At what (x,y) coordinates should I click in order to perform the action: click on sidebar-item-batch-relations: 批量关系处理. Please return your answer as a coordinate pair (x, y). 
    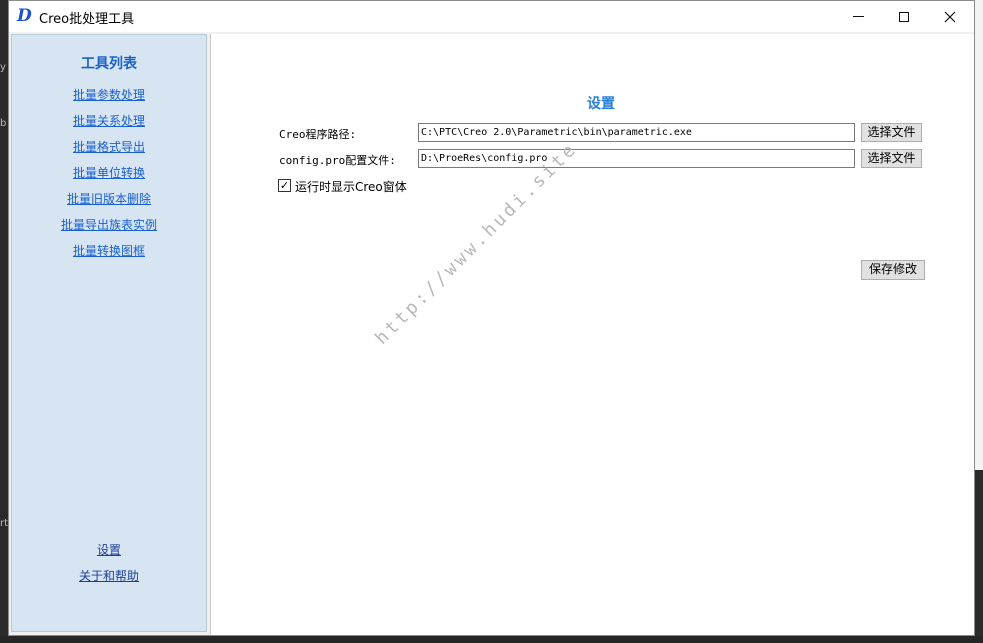
    Looking at the image, I should click on (109, 120).